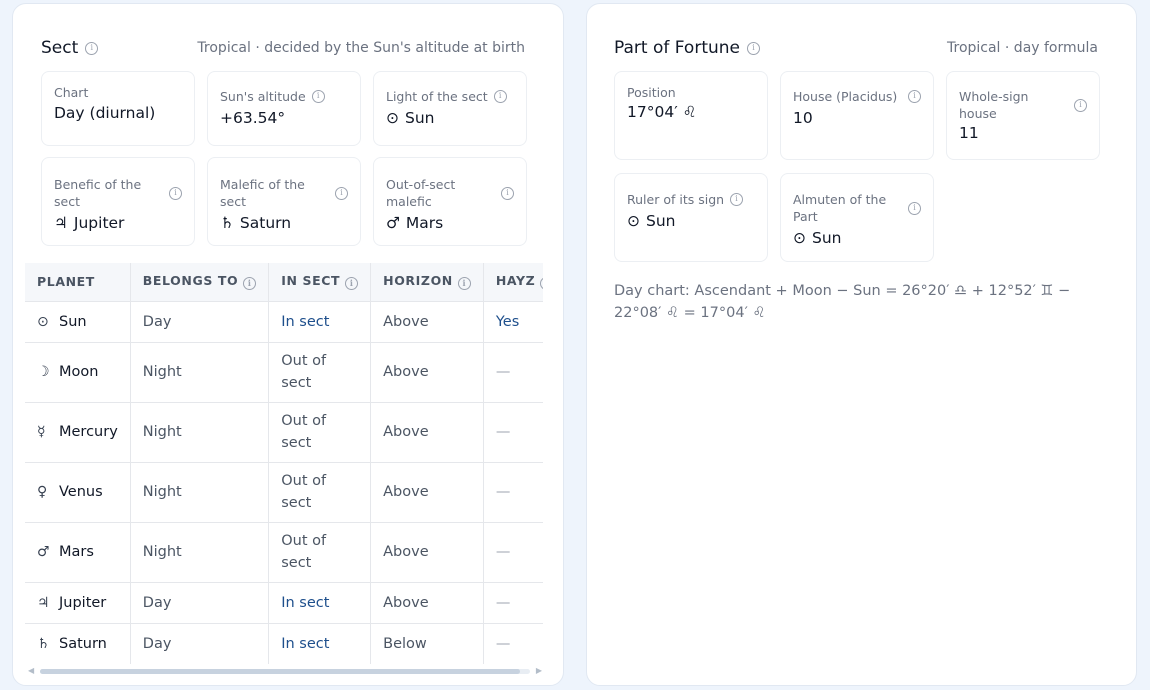  What do you see at coordinates (803, 118) in the screenshot?
I see `card-value: 10` at bounding box center [803, 118].